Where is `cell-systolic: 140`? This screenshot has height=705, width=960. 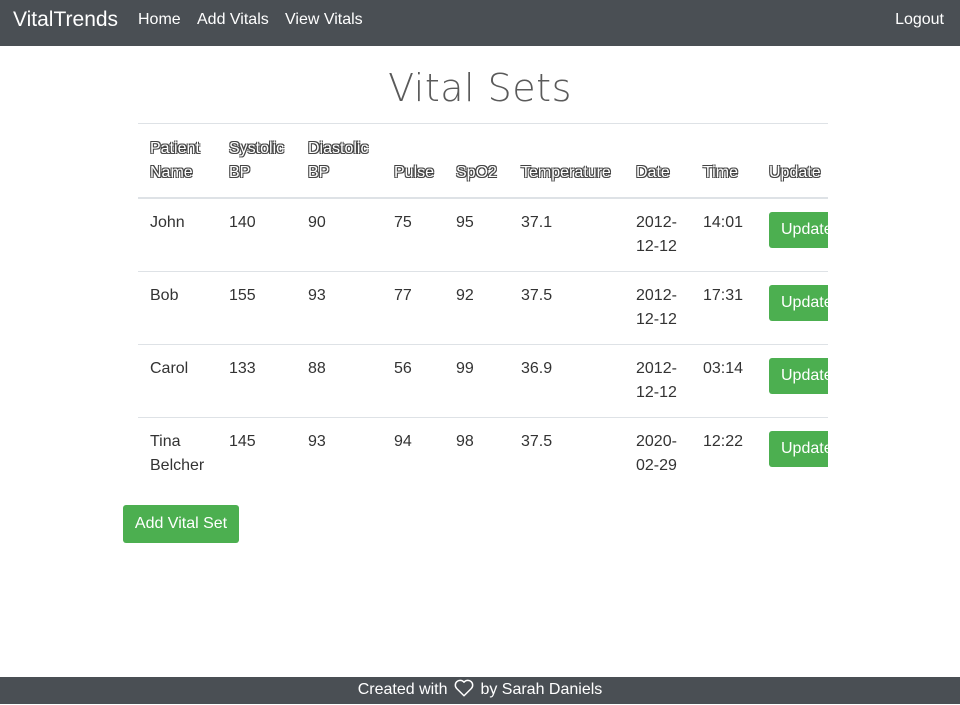
cell-systolic: 140 is located at coordinates (242, 222).